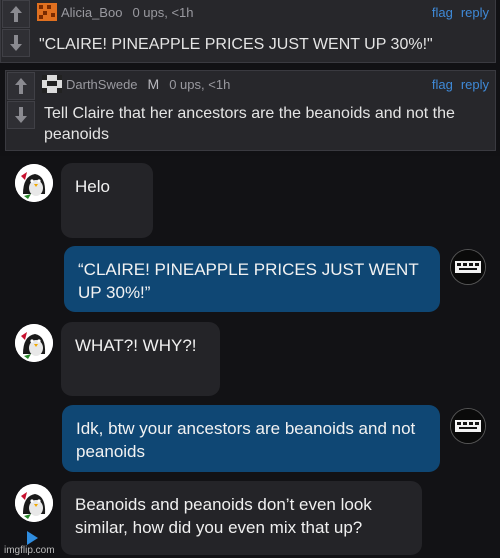  What do you see at coordinates (102, 84) in the screenshot?
I see `comment-username: DarthSwede` at bounding box center [102, 84].